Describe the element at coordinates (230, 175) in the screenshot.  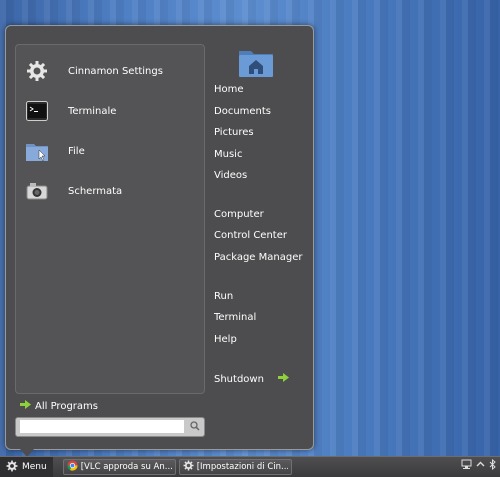
I see `place-videos: Videos` at that location.